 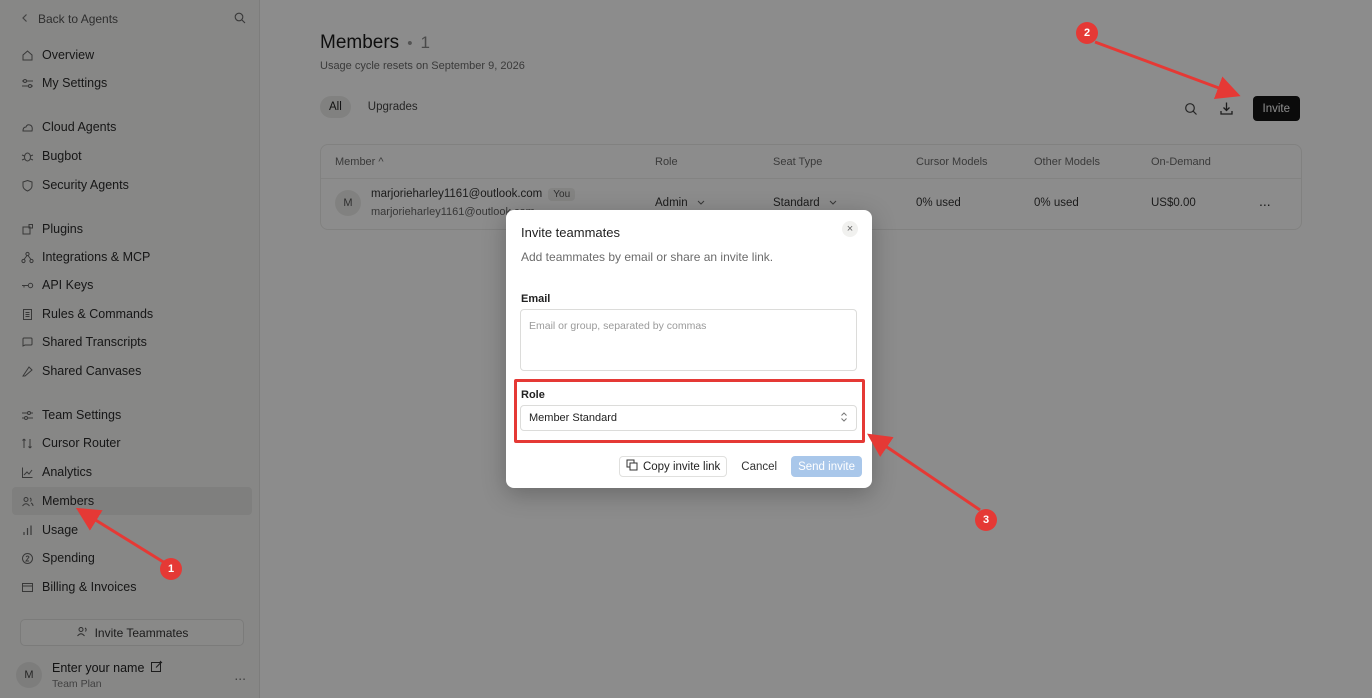 I want to click on cancel-button: Cancel, so click(x=759, y=466).